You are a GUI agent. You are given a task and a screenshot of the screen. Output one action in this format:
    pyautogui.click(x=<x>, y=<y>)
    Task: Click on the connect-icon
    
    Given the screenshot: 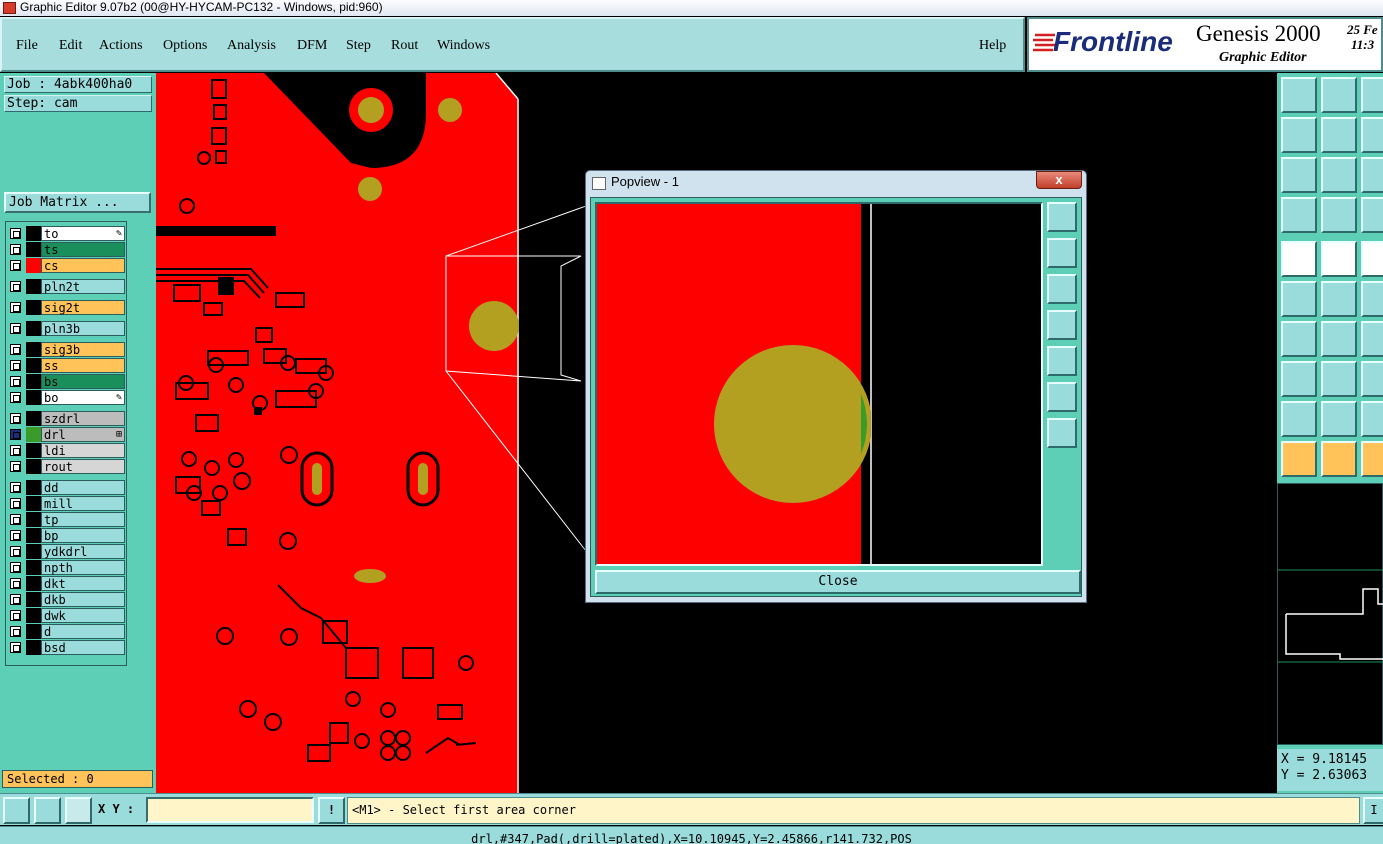 What is the action you would take?
    pyautogui.click(x=1299, y=299)
    